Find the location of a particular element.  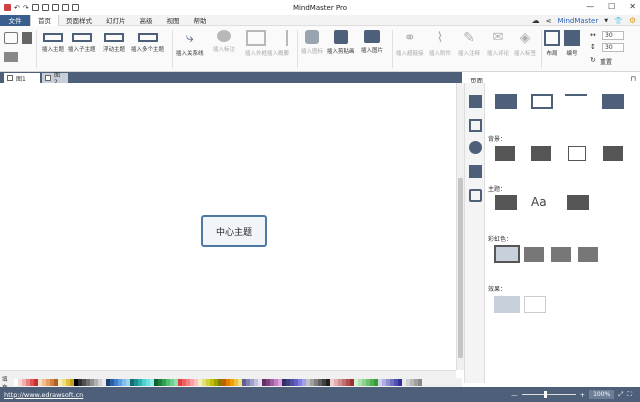

comment-icon: ✉ is located at coordinates (498, 37).